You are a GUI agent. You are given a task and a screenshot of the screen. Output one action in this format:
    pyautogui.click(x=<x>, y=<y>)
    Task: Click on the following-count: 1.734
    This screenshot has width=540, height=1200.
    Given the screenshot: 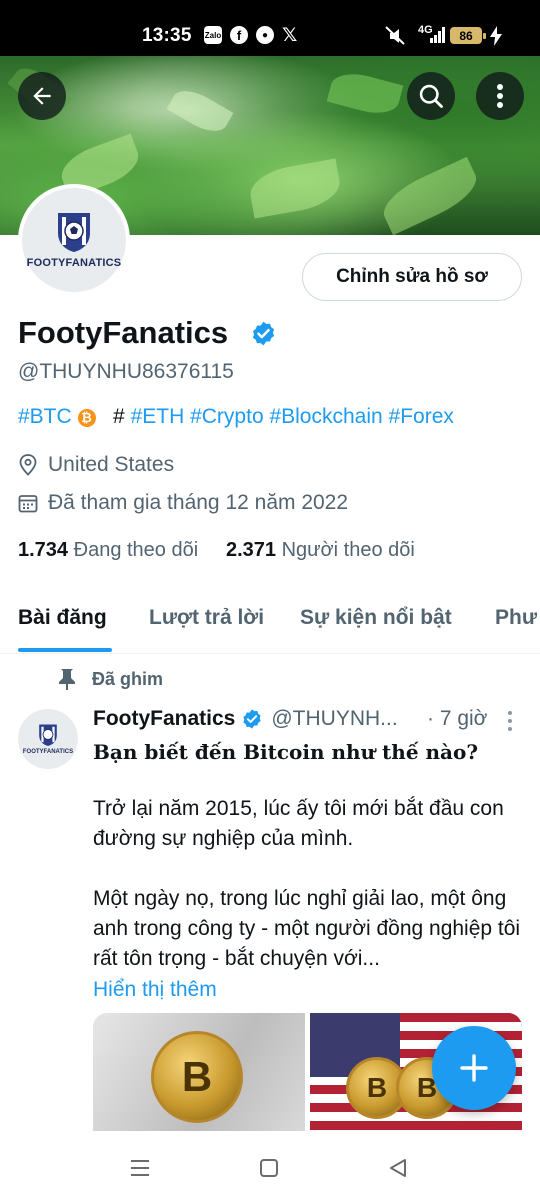 What is the action you would take?
    pyautogui.click(x=43, y=550)
    